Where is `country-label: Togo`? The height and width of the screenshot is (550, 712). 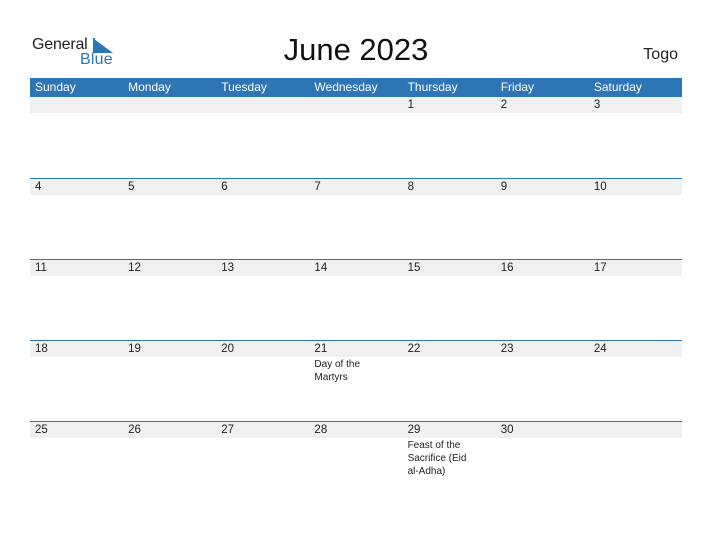 country-label: Togo is located at coordinates (660, 54).